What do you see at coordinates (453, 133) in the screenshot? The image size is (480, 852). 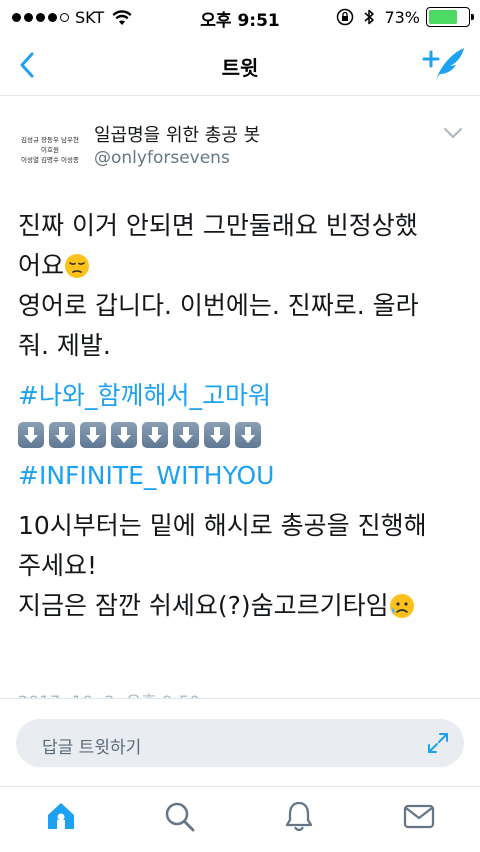 I see `chevron-down-icon` at bounding box center [453, 133].